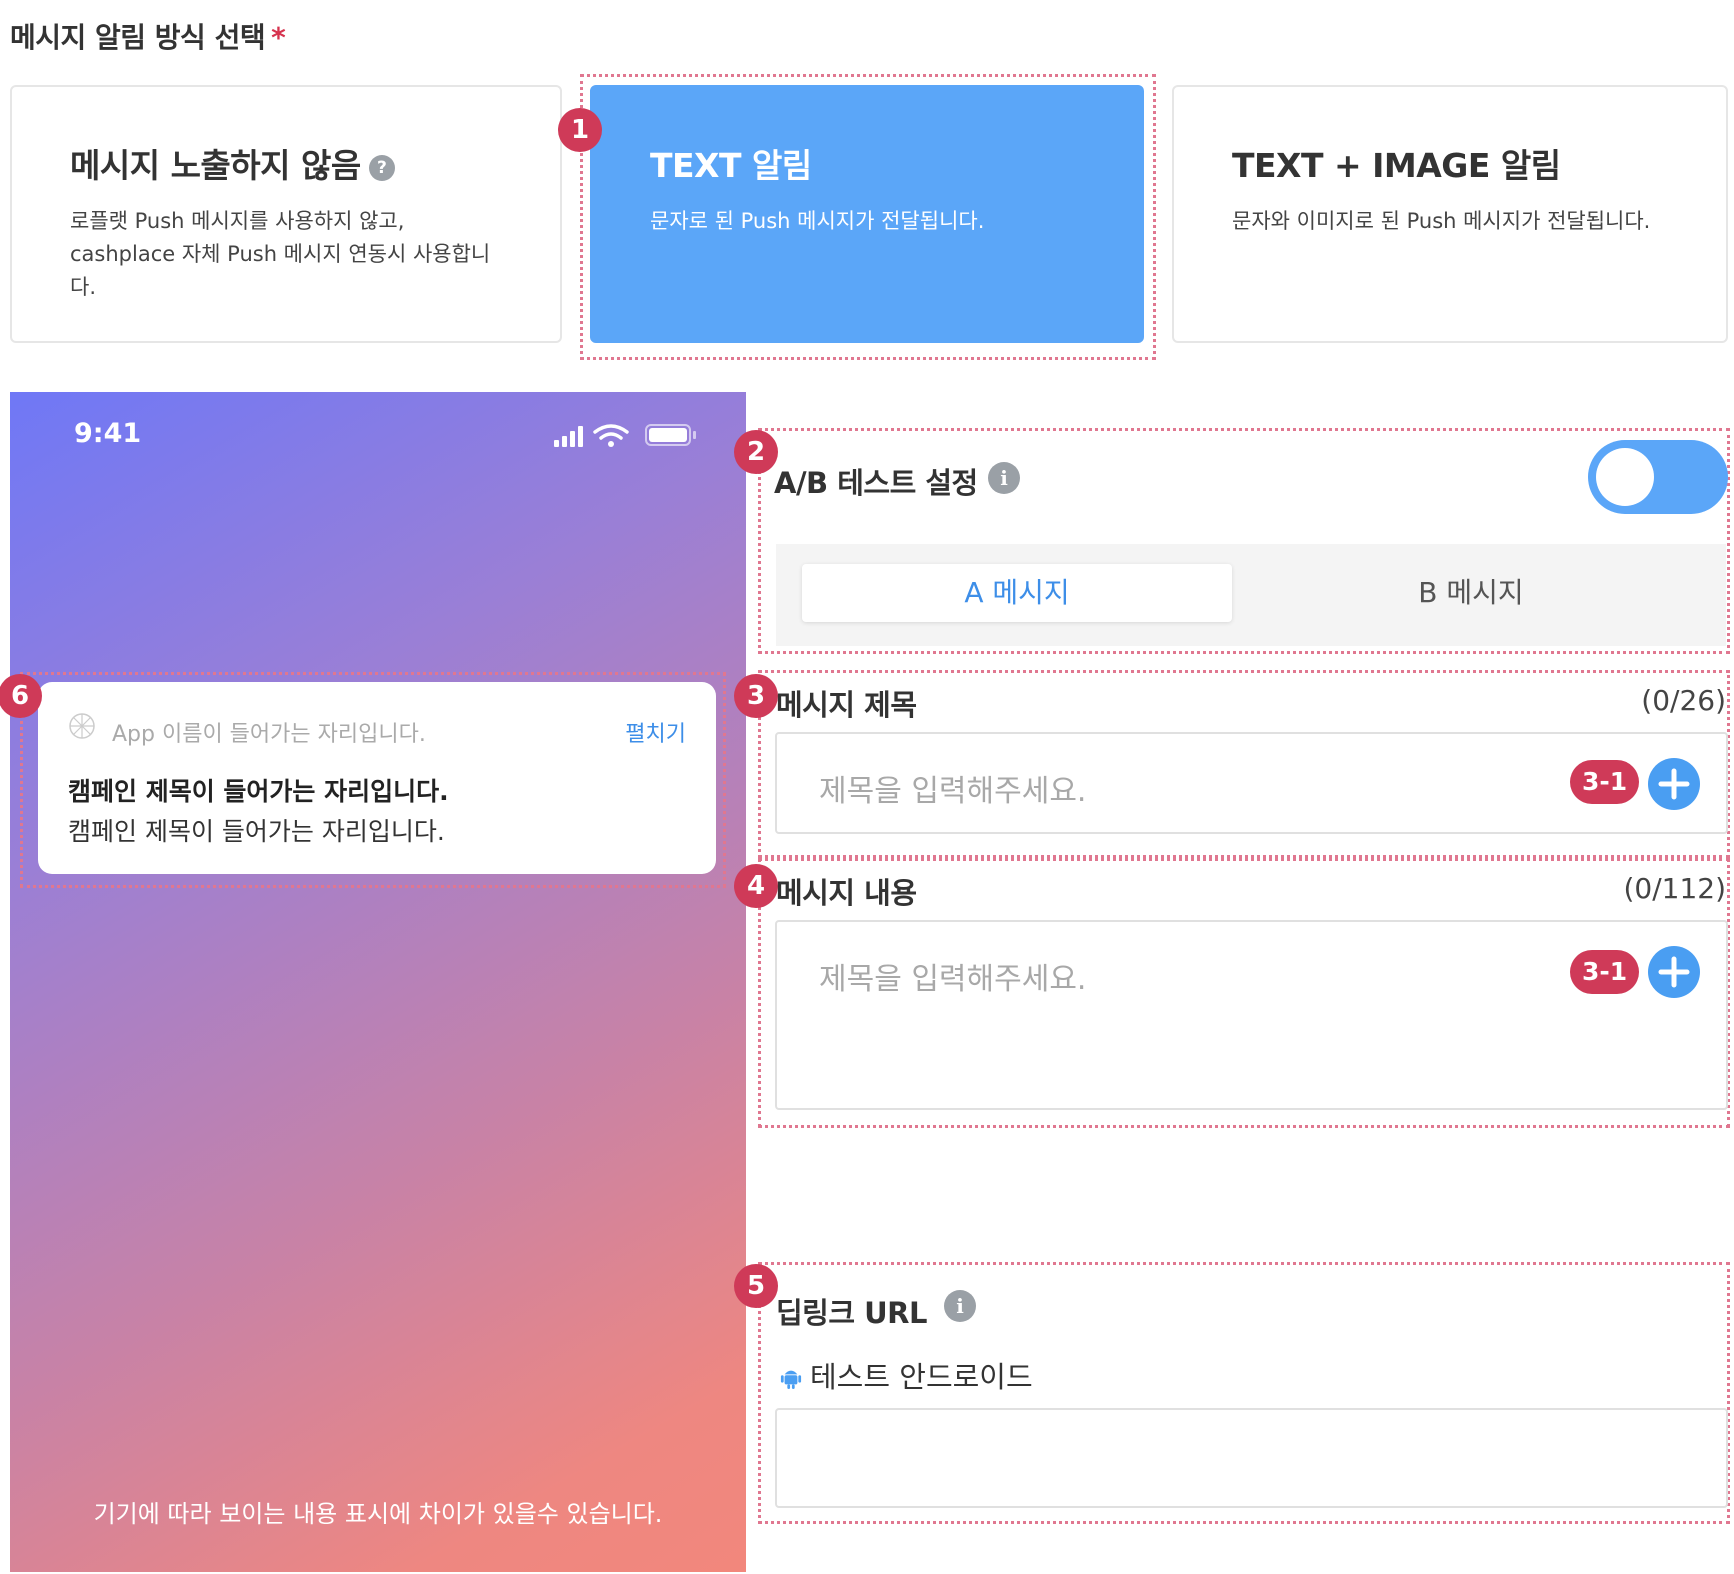 The width and height of the screenshot is (1734, 1574). I want to click on message-body-textarea: 제목을 입력해주세요., so click(1251, 1015).